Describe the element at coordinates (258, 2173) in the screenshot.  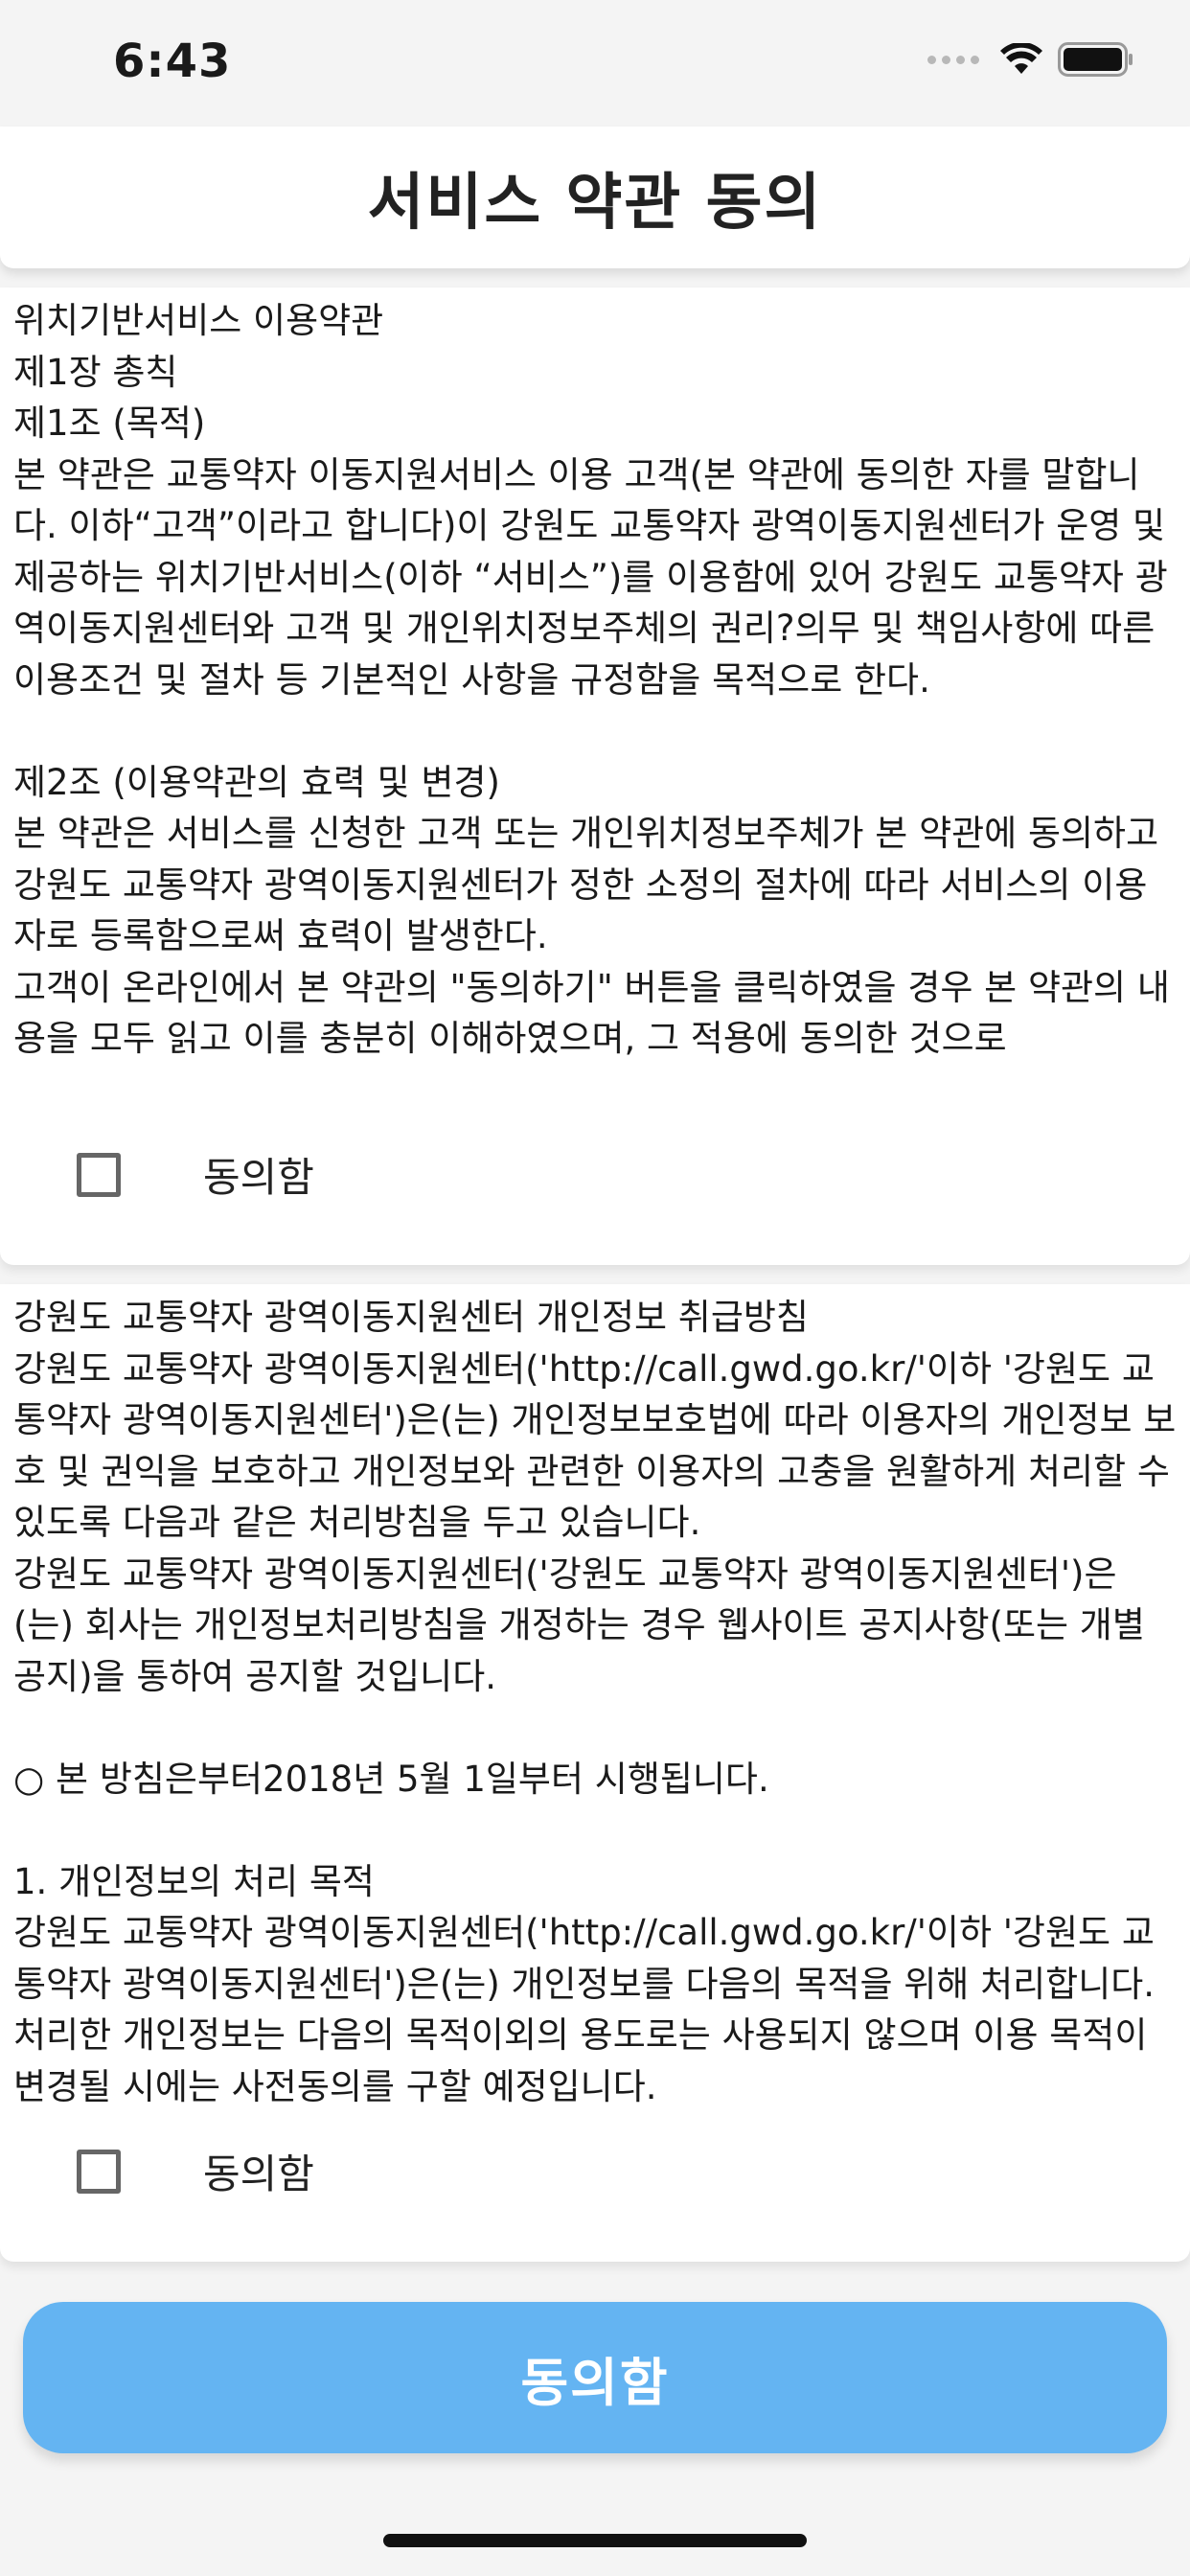
I see `privacy-policy-agree-label: 동의함` at that location.